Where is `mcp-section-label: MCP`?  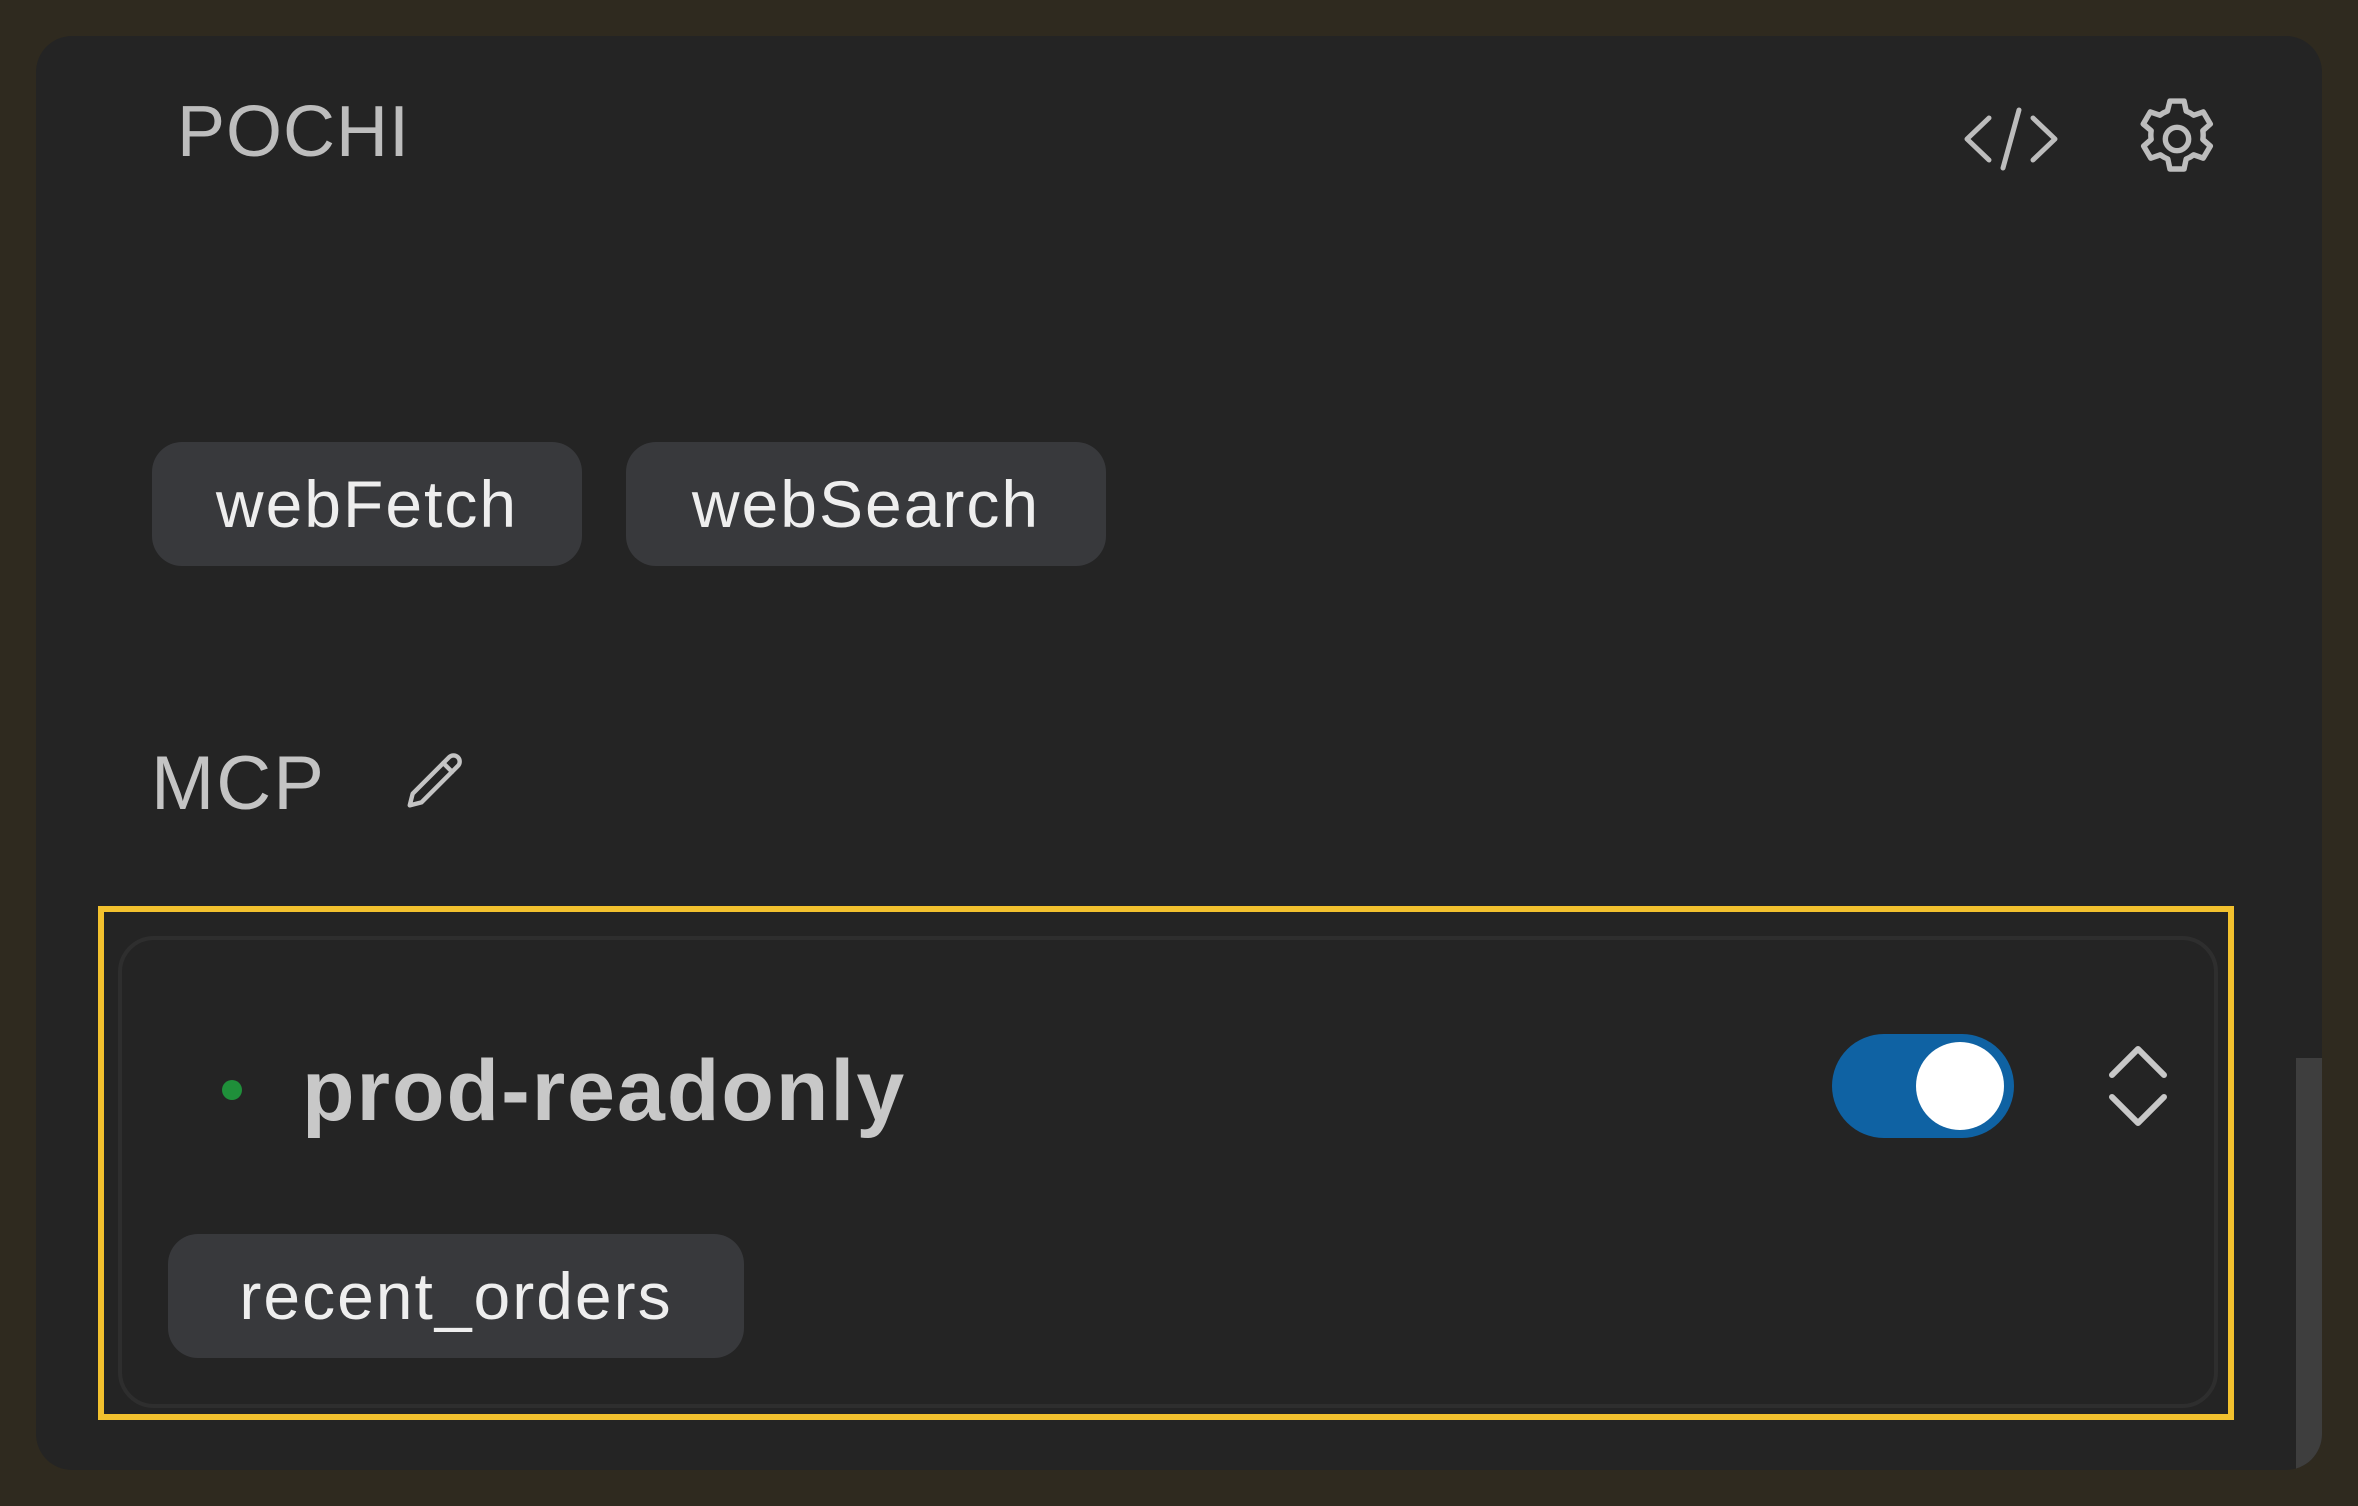
mcp-section-label: MCP is located at coordinates (238, 783).